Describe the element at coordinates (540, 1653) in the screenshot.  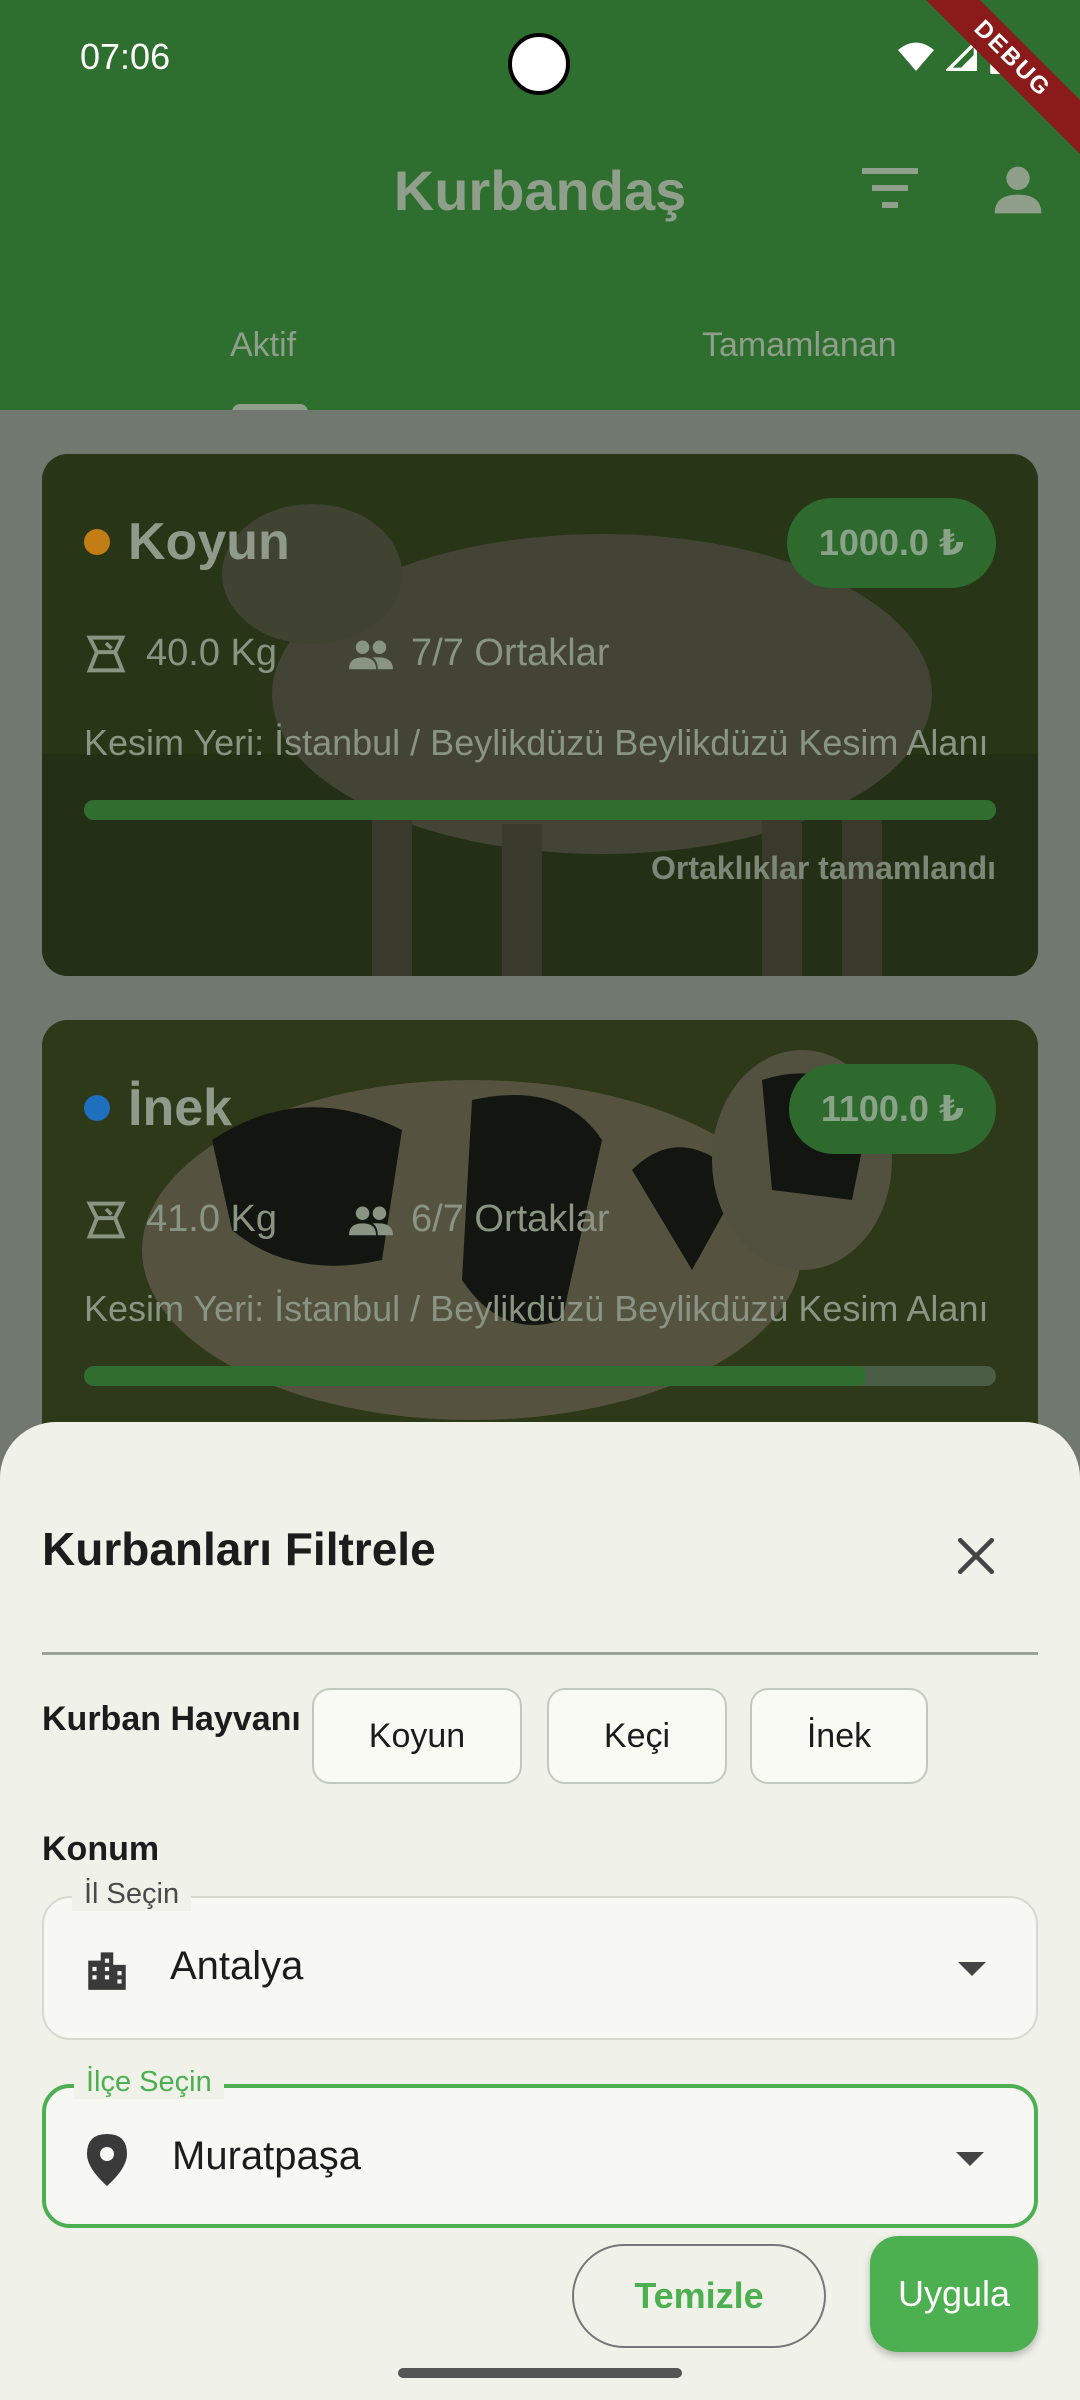
I see `sheet-divider` at that location.